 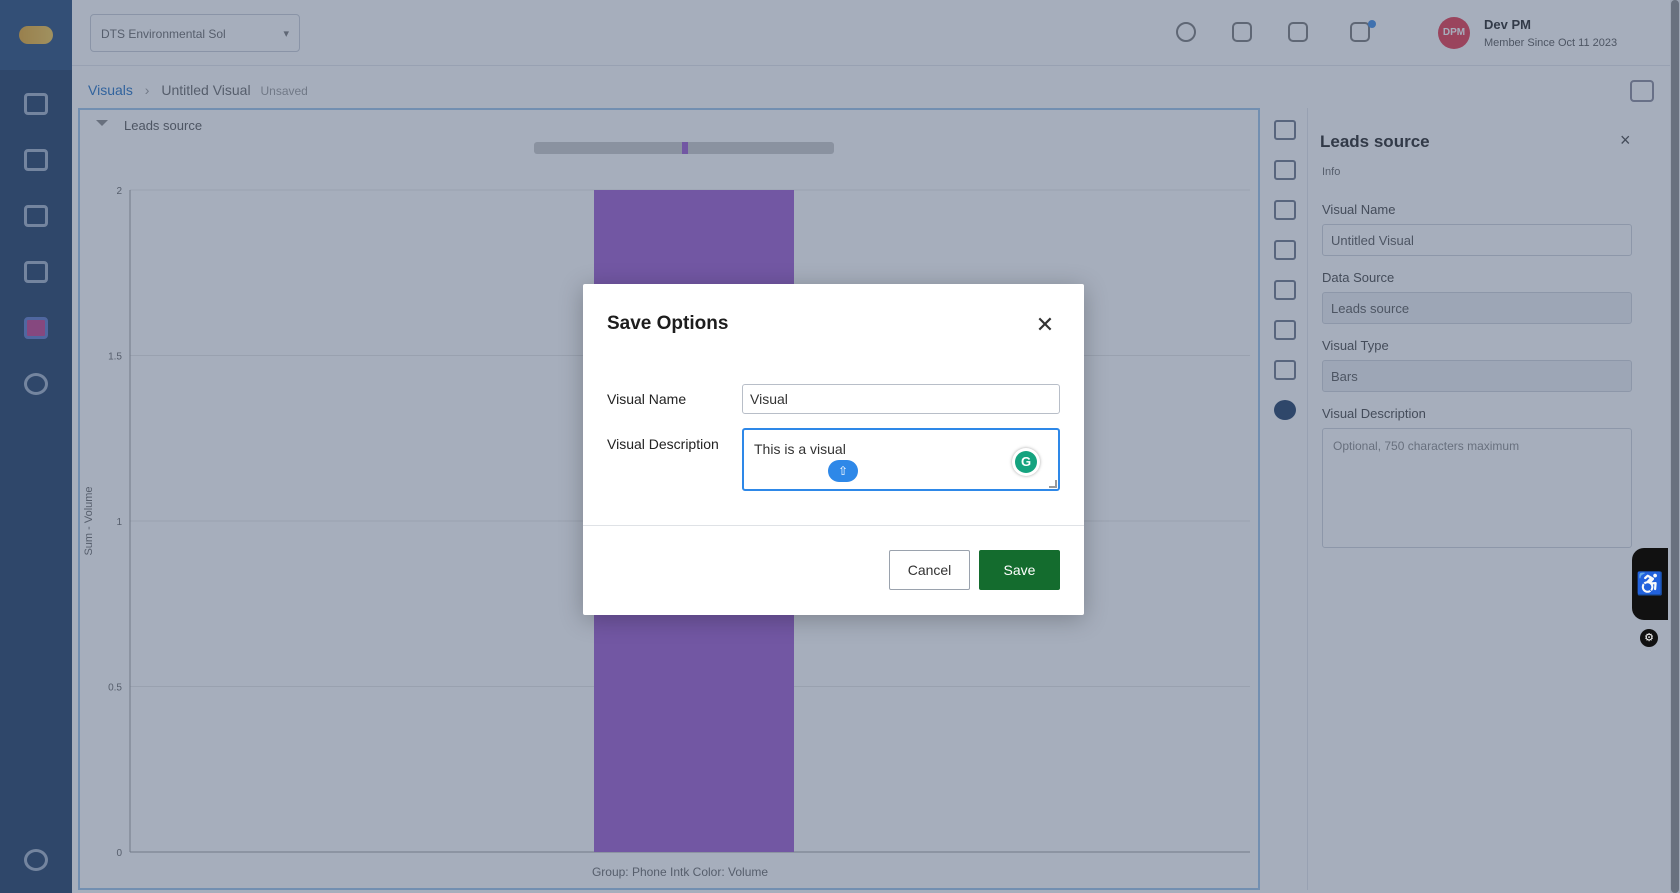 I want to click on writing-assist-icon: ⇧, so click(x=843, y=471).